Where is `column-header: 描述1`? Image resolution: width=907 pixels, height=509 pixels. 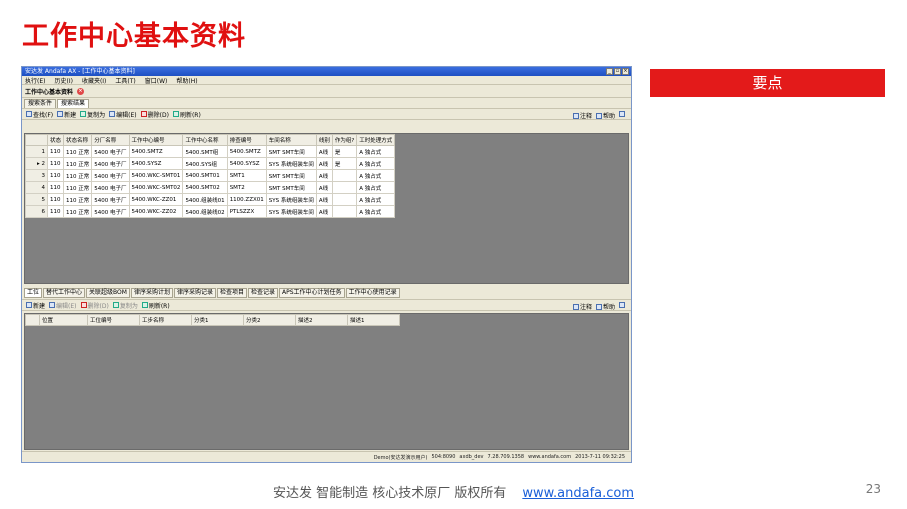 column-header: 描述1 is located at coordinates (373, 320).